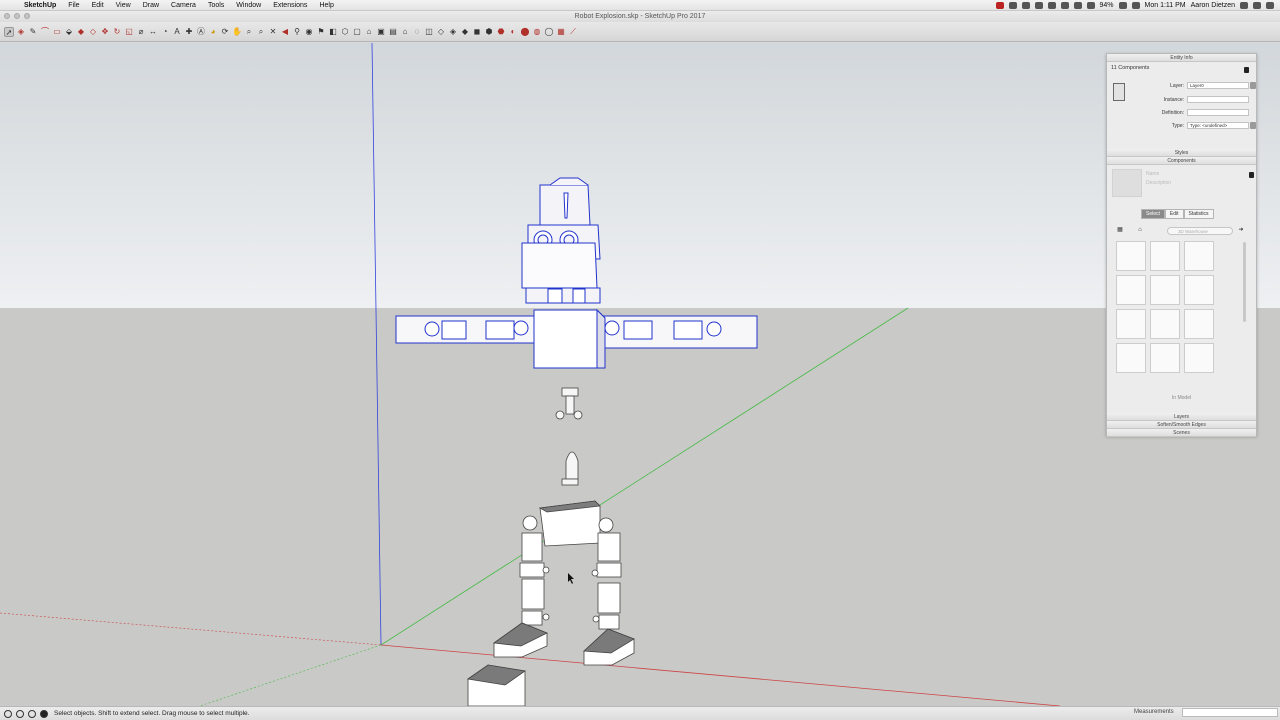 Image resolution: width=1280 pixels, height=720 pixels. What do you see at coordinates (520, 640) in the screenshot?
I see `robot-left-foot` at bounding box center [520, 640].